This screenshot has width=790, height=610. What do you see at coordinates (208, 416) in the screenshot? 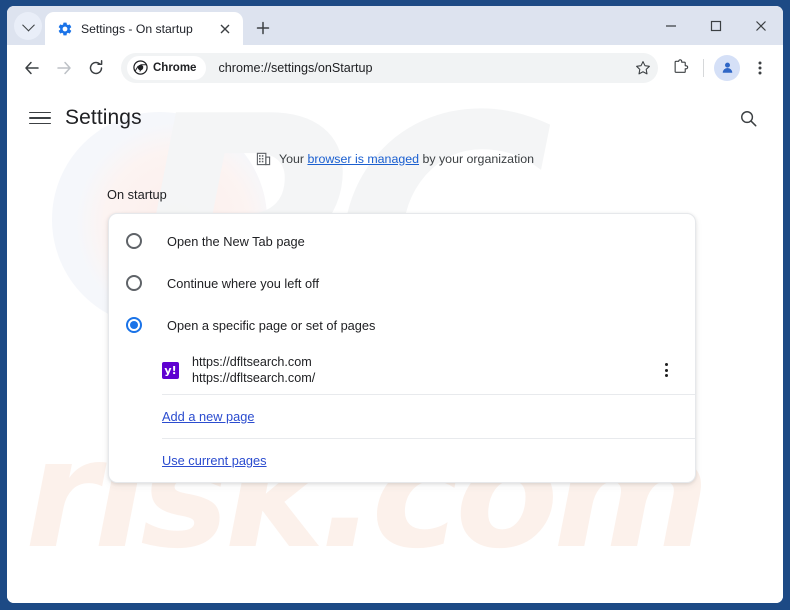
I see `add-a-new-page-link: Add a new page` at bounding box center [208, 416].